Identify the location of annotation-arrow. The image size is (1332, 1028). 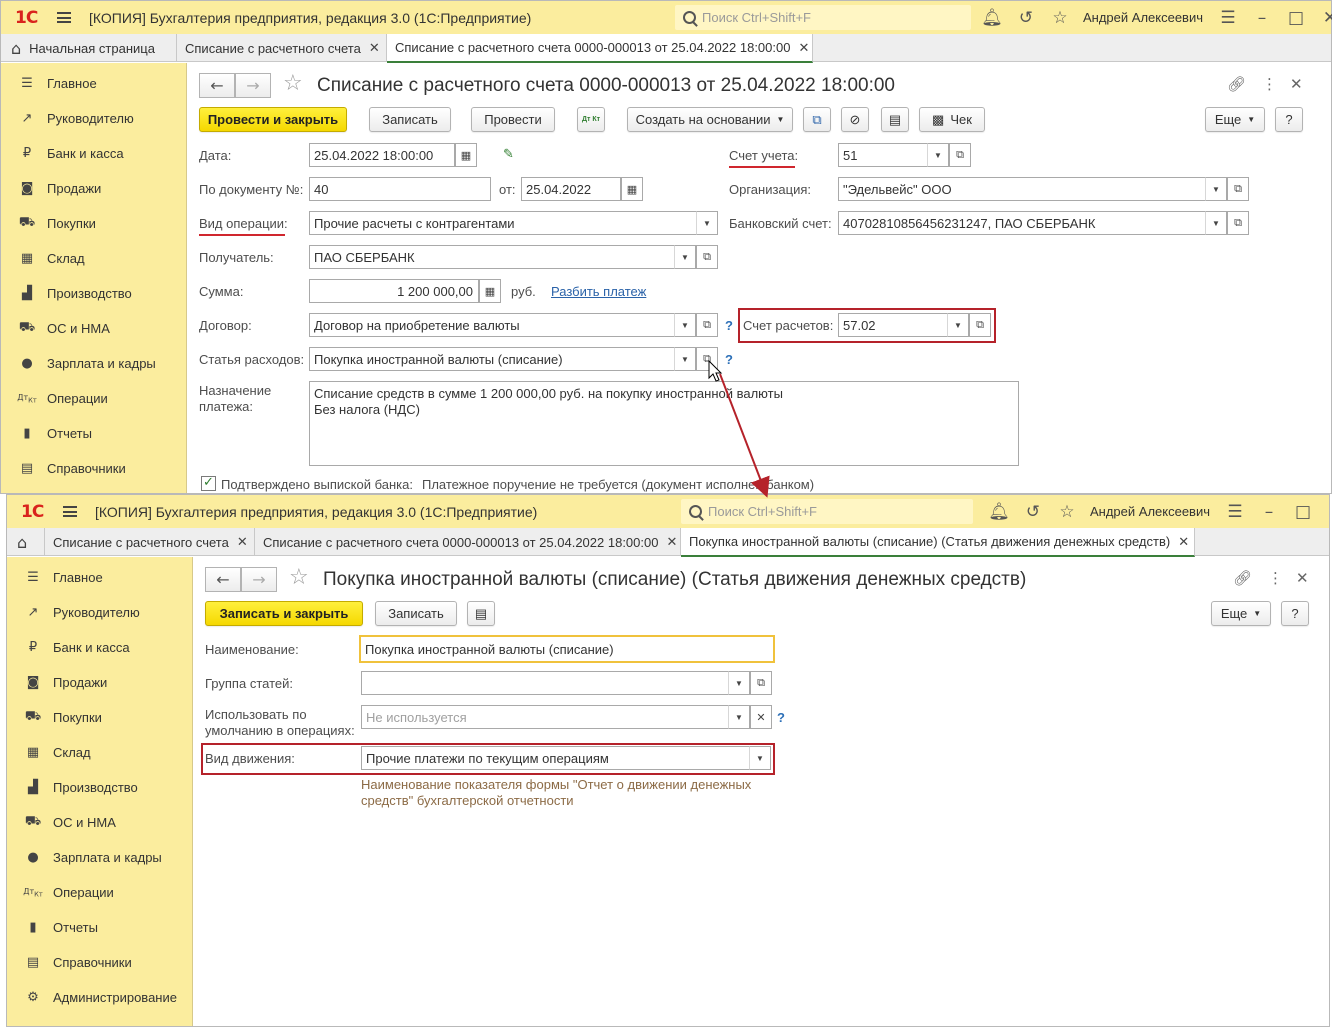
(739, 428).